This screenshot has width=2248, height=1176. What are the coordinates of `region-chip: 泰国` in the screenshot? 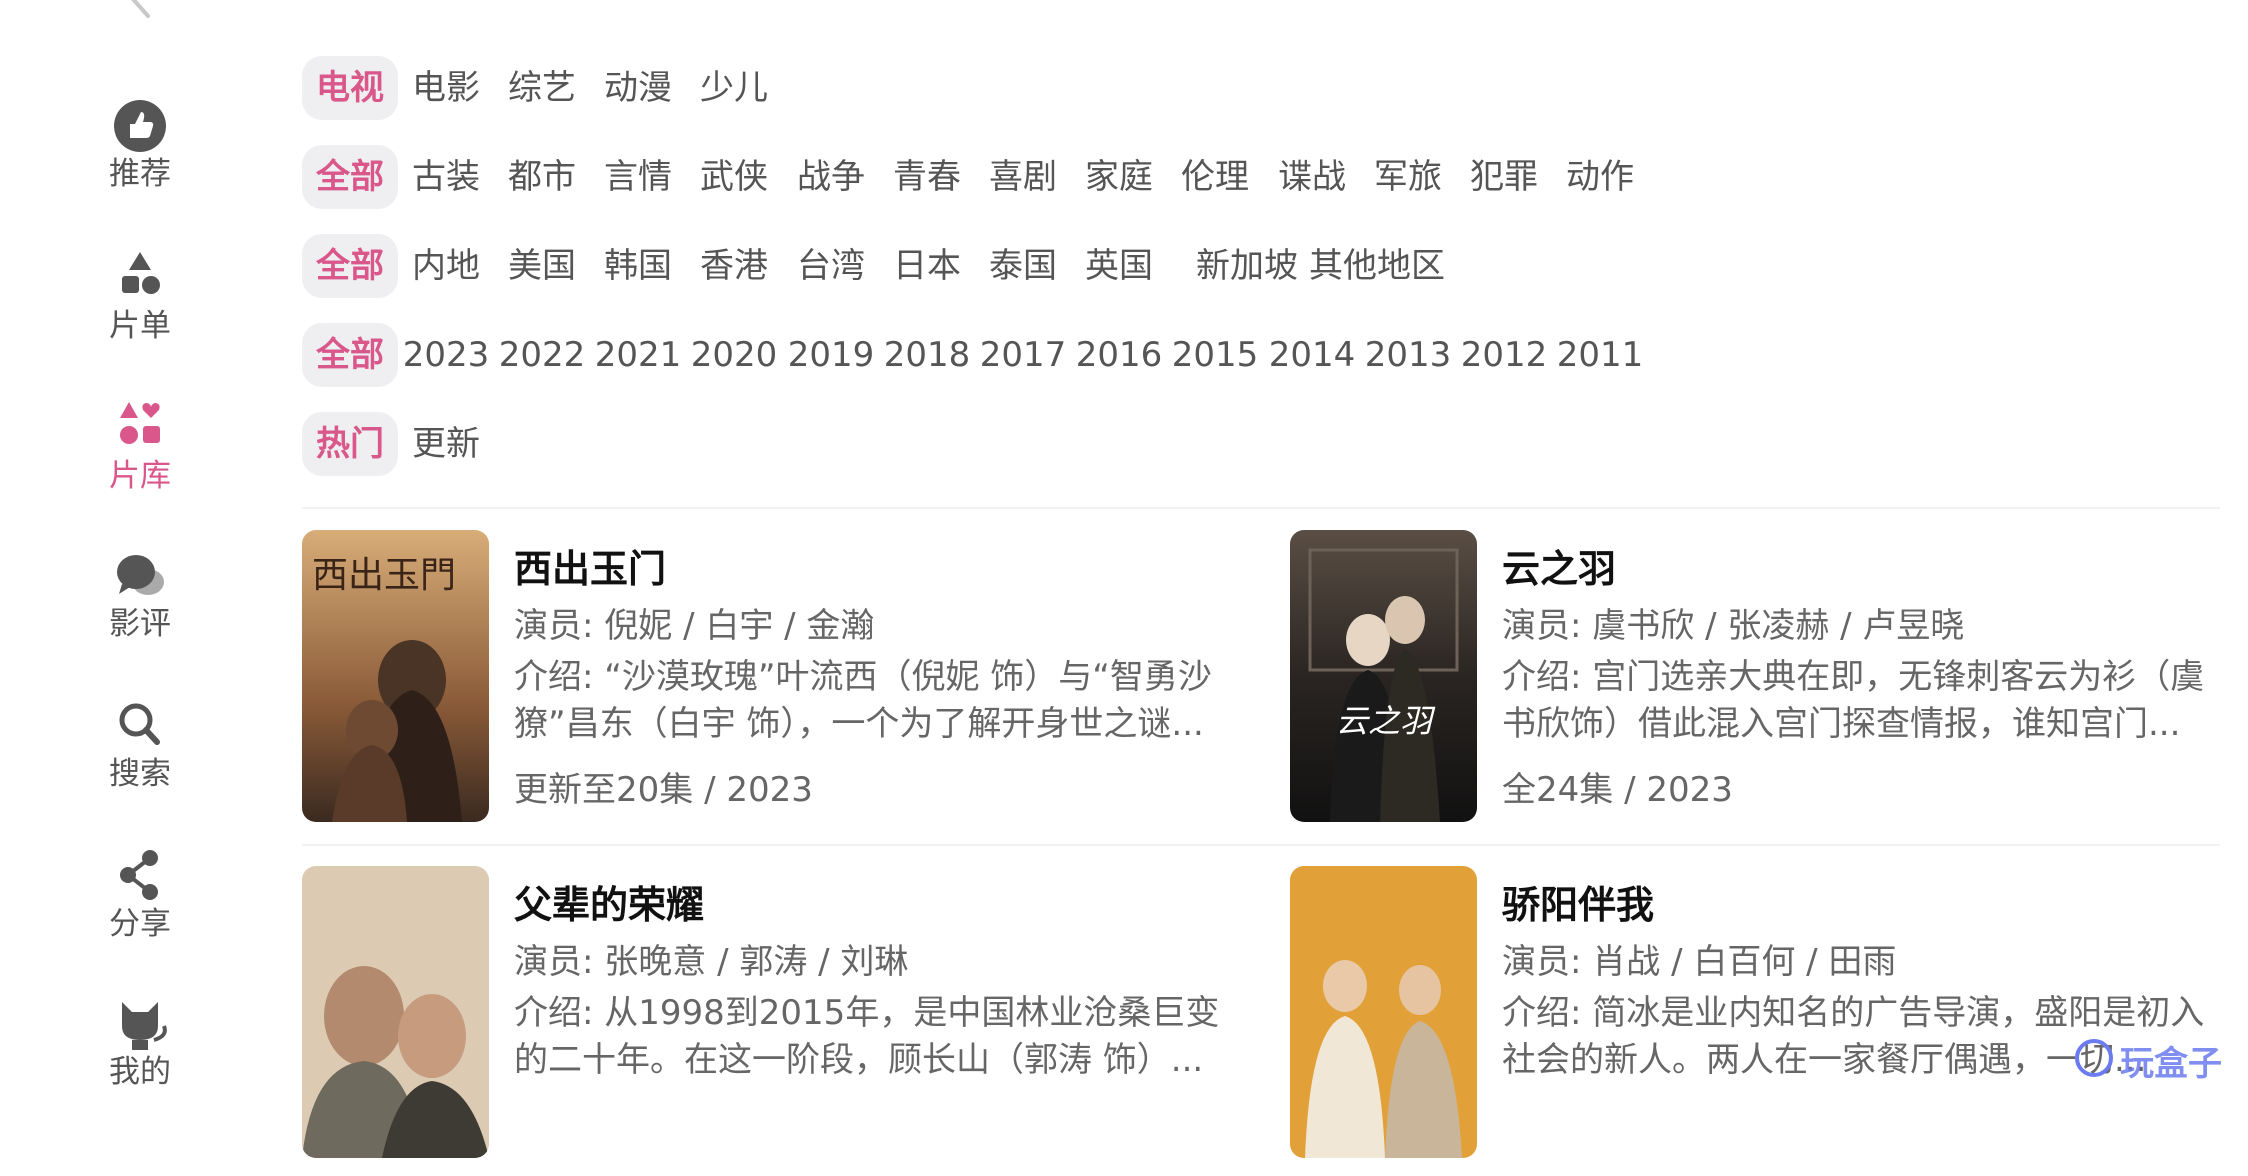 It's located at (1023, 266).